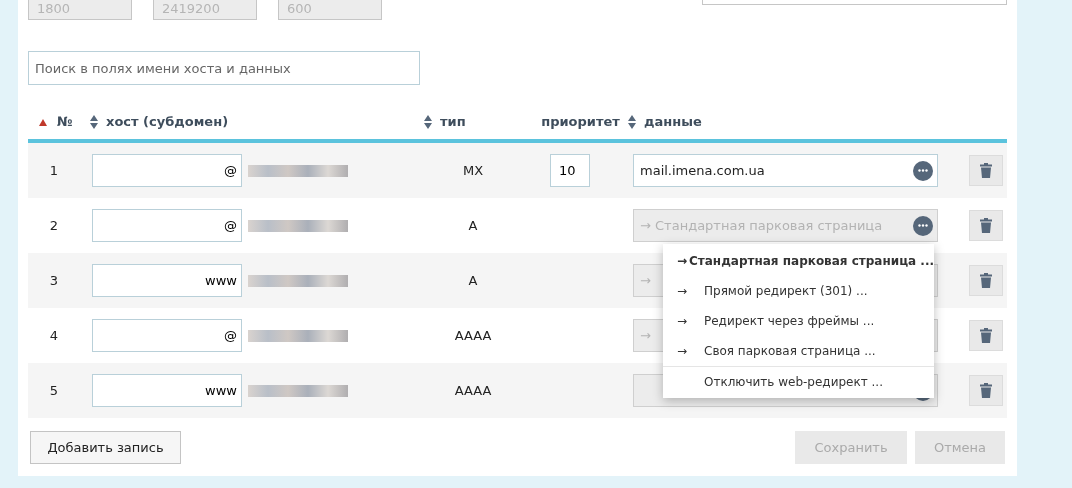 Image resolution: width=1072 pixels, height=488 pixels. What do you see at coordinates (54, 170) in the screenshot?
I see `table-cell-text: 1` at bounding box center [54, 170].